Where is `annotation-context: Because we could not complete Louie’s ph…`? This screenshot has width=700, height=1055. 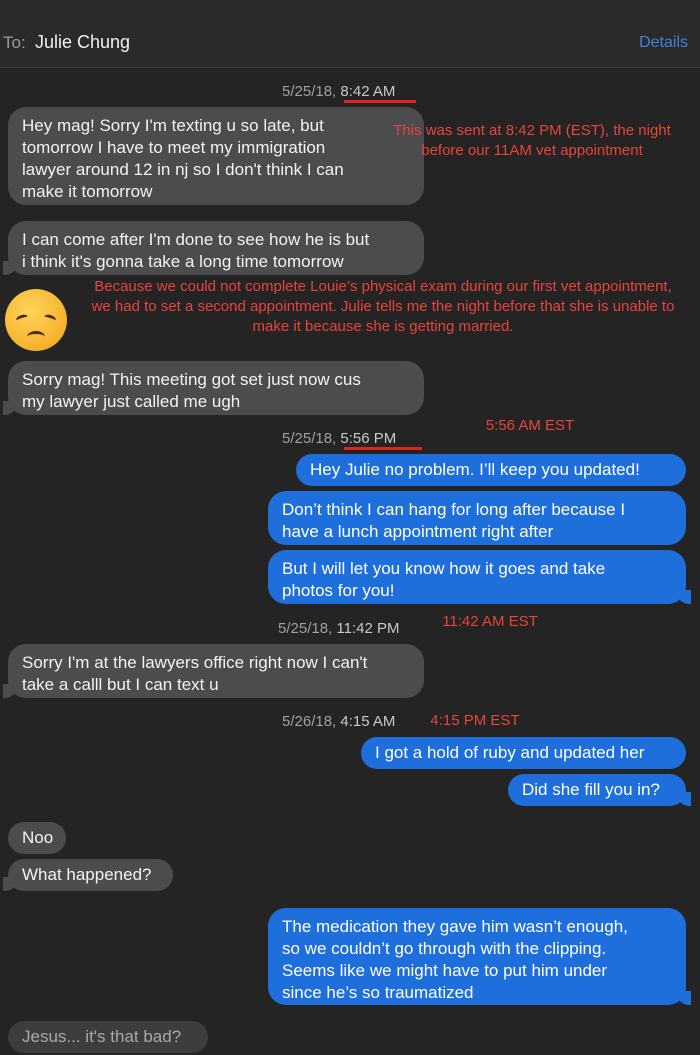
annotation-context: Because we could not complete Louie’s ph… is located at coordinates (383, 306).